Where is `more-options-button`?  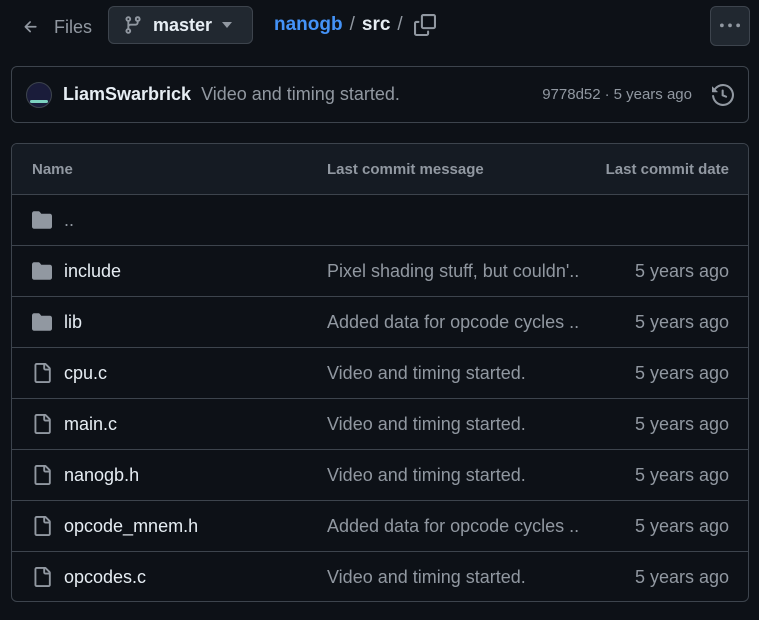 more-options-button is located at coordinates (730, 26).